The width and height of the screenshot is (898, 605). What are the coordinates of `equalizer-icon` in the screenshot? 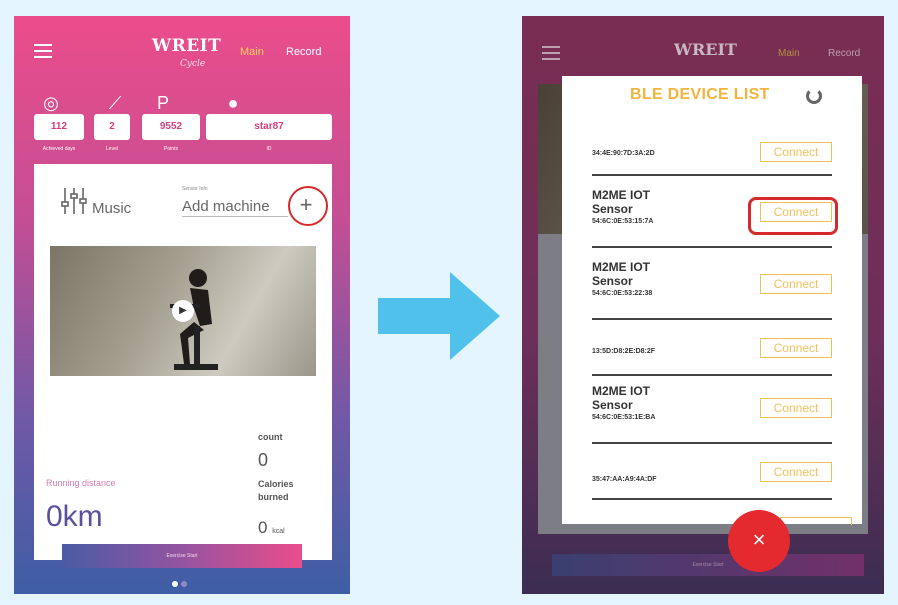 It's located at (74, 201).